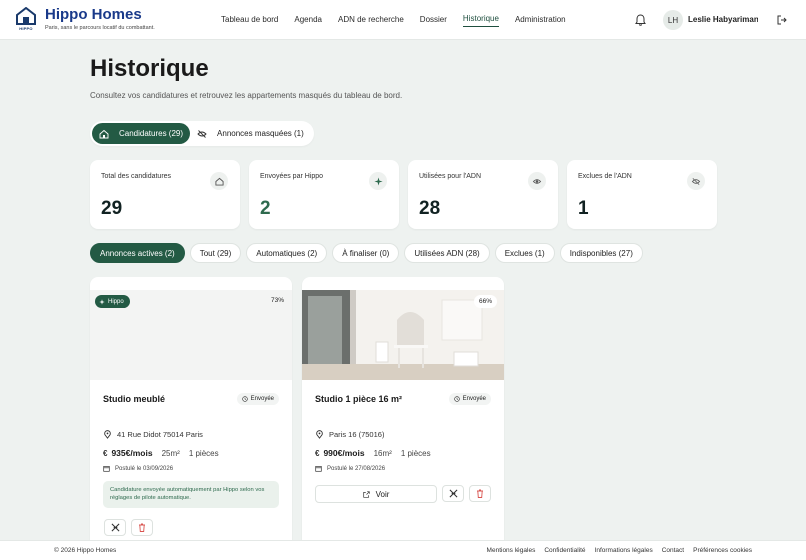 The height and width of the screenshot is (560, 806). What do you see at coordinates (344, 453) in the screenshot?
I see `price: 990€/mois` at bounding box center [344, 453].